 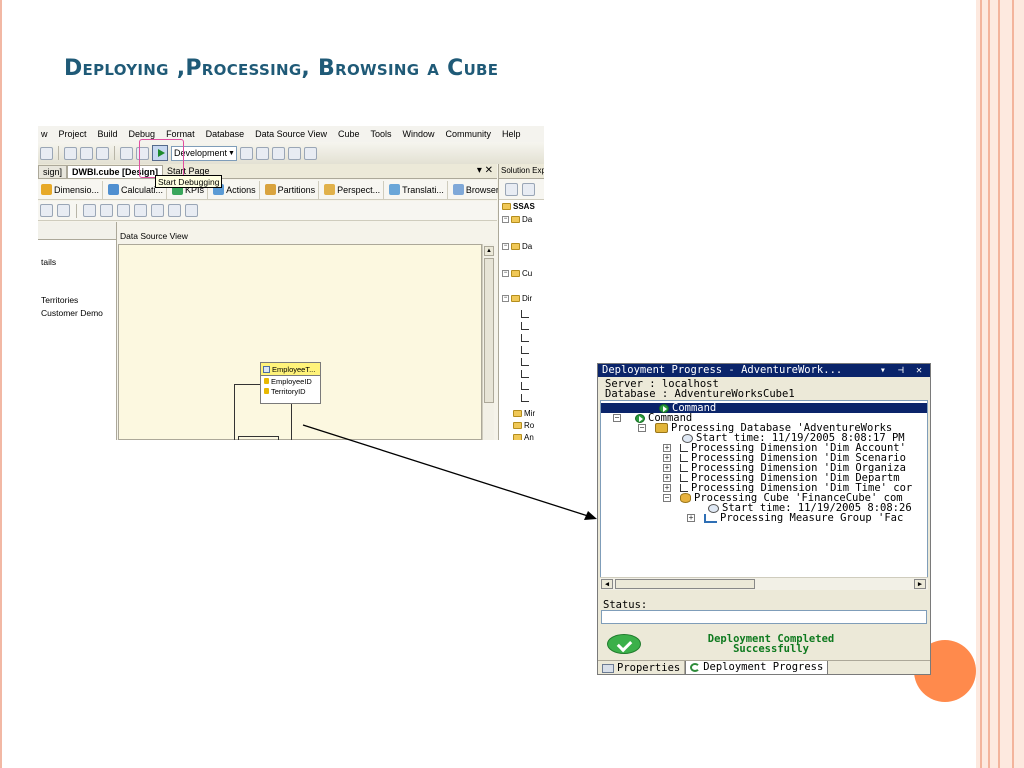 I want to click on new-measure-icon, so click(x=63, y=210).